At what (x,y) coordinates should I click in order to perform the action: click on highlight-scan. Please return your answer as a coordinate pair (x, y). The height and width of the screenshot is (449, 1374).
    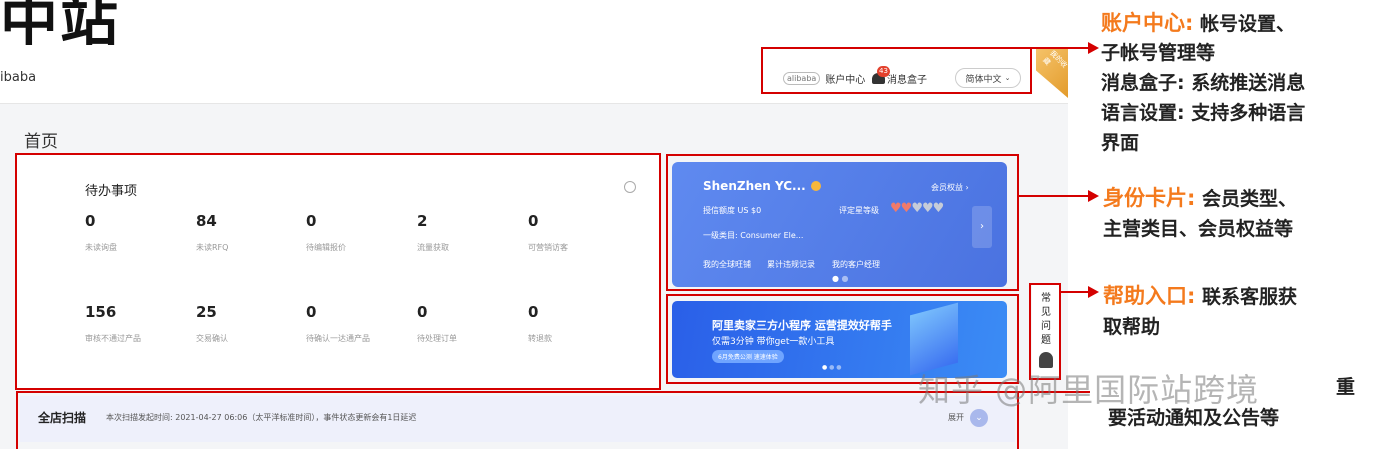
    Looking at the image, I should click on (517, 420).